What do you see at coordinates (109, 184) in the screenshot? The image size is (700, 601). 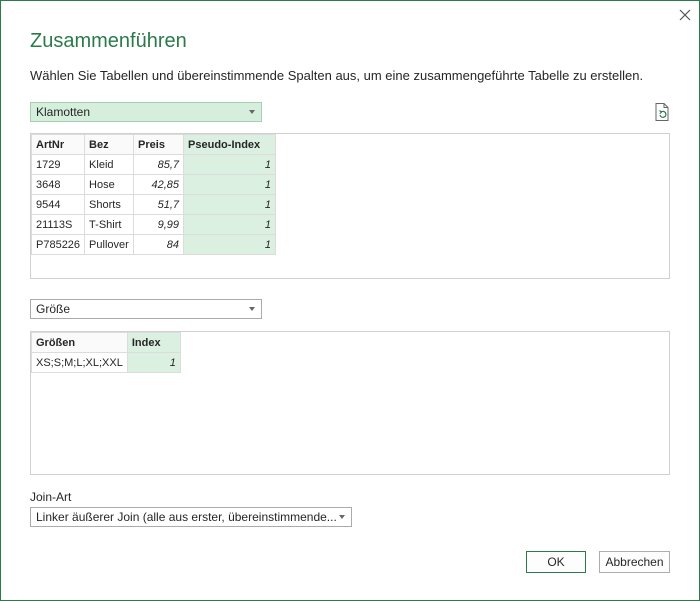 I see `cell-bez: Hose` at bounding box center [109, 184].